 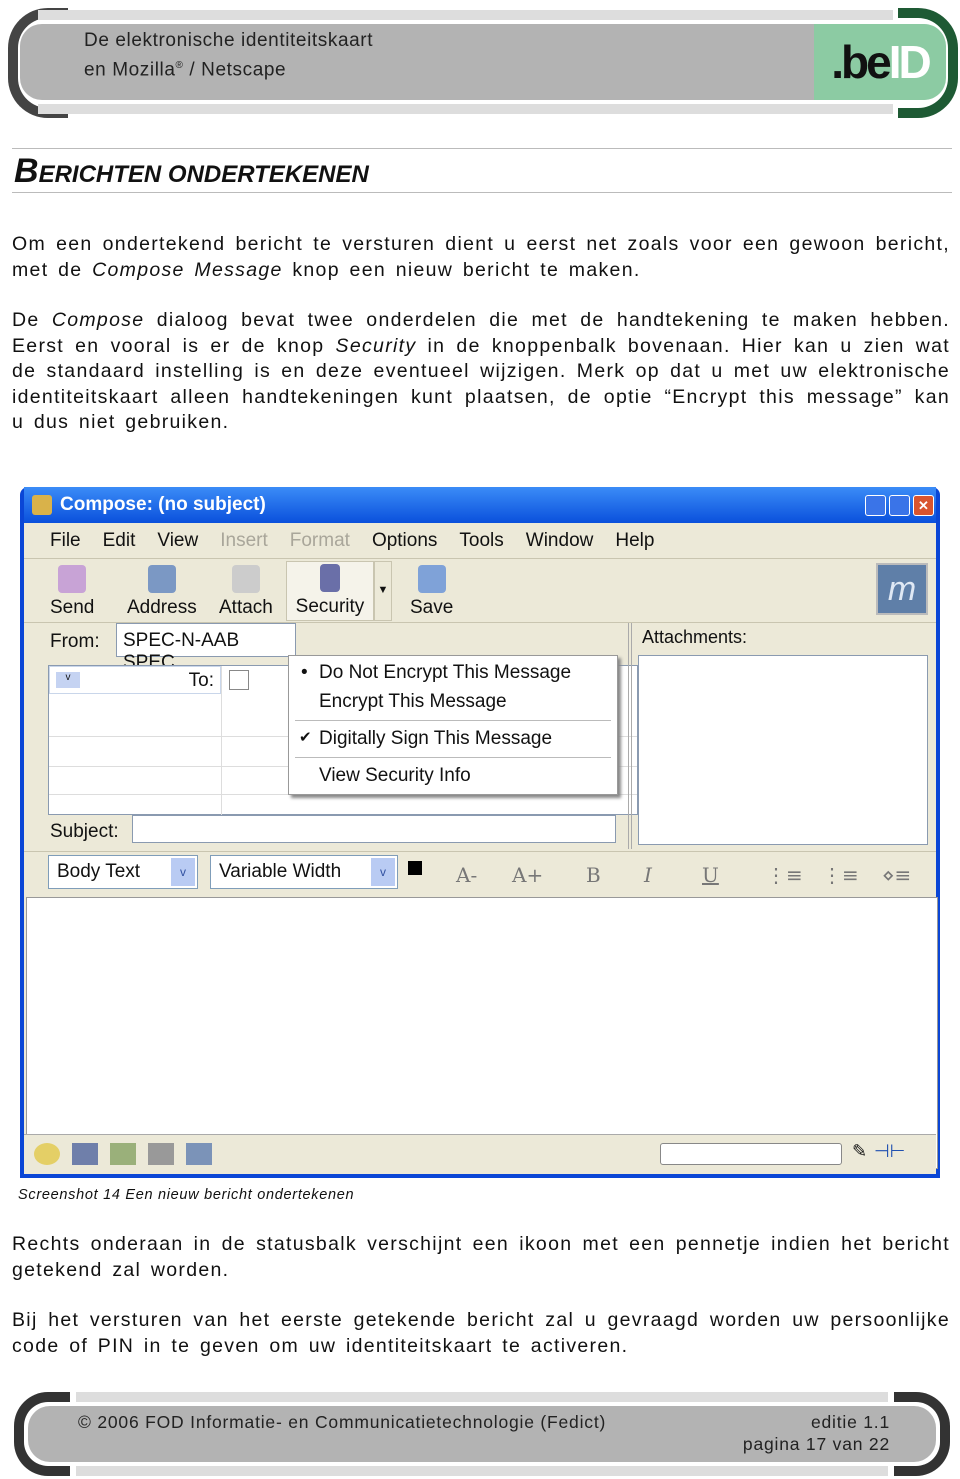 I want to click on save-button: Save, so click(x=431, y=591).